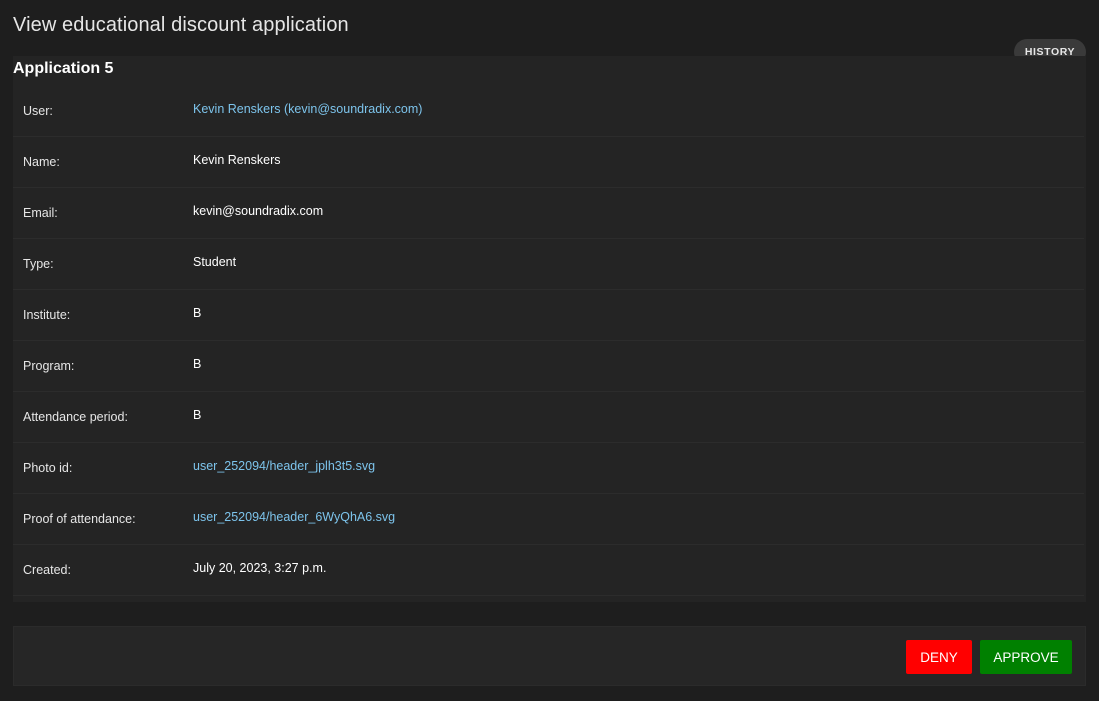 This screenshot has height=701, width=1099. I want to click on field-row-program: Program: B, so click(548, 366).